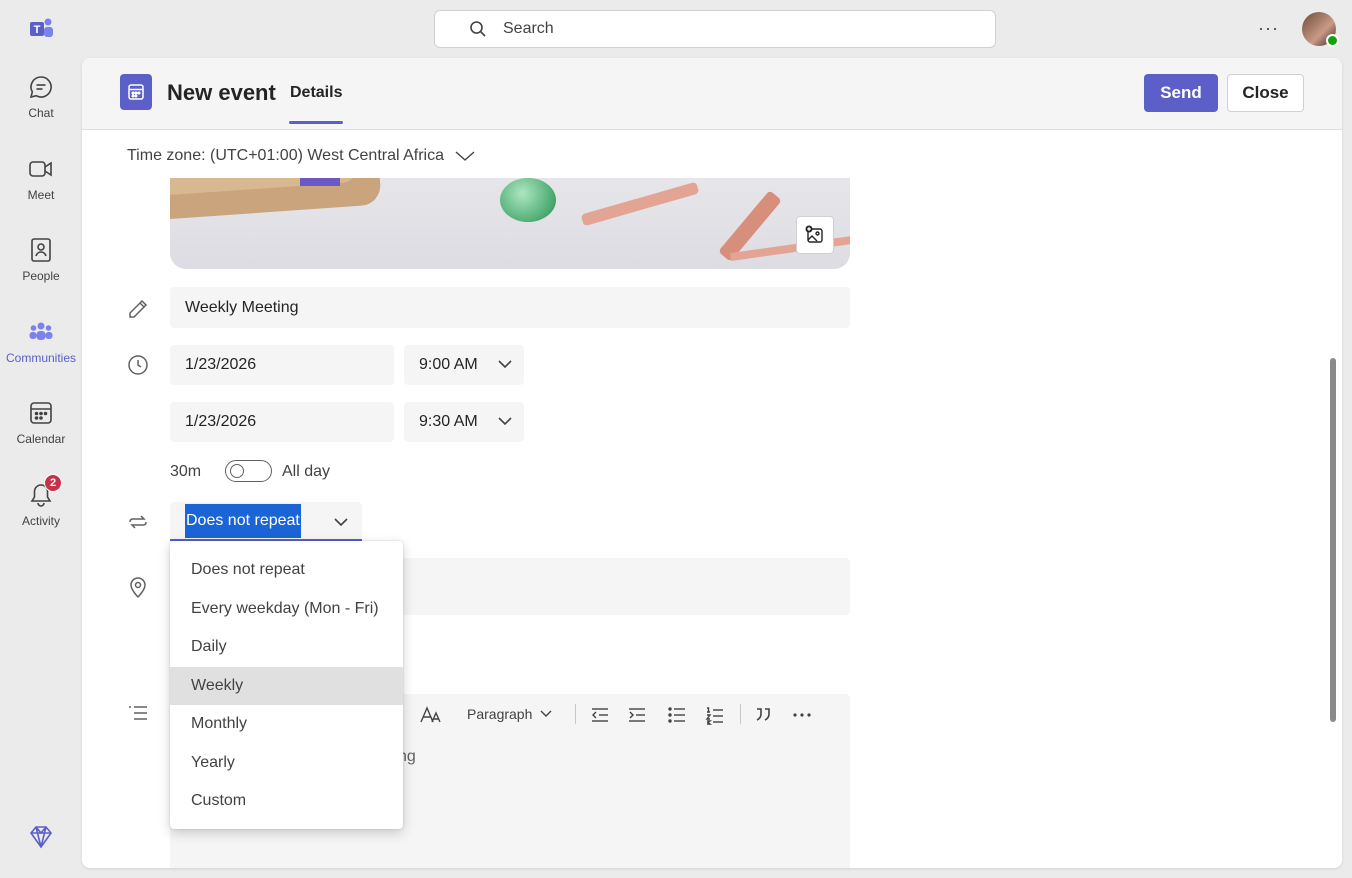  What do you see at coordinates (286, 609) in the screenshot?
I see `repeat-option-every-weekday: Every weekday (Mon - Fri)` at bounding box center [286, 609].